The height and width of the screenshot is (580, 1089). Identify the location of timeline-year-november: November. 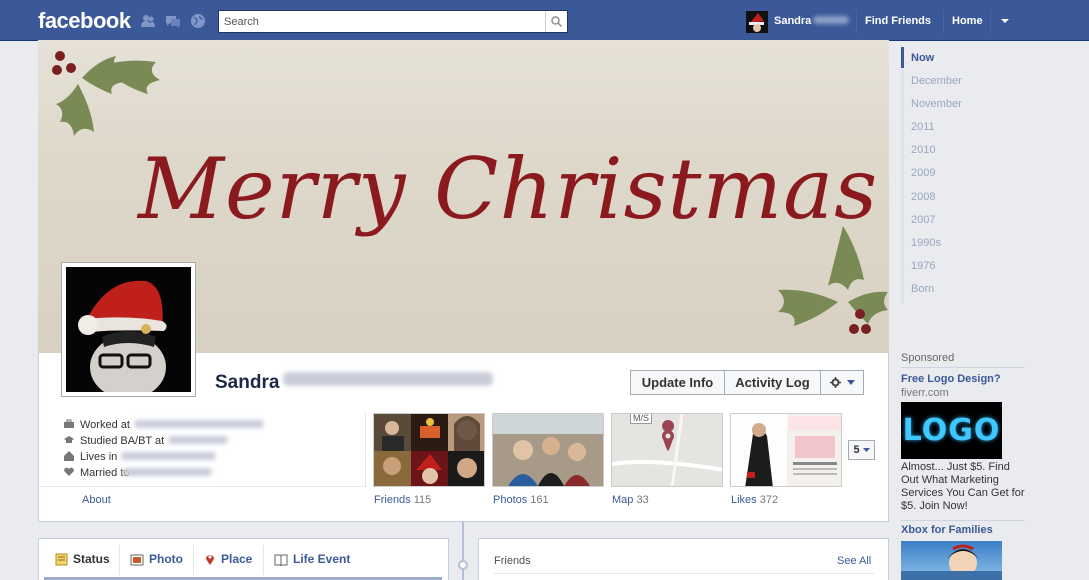
(936, 104).